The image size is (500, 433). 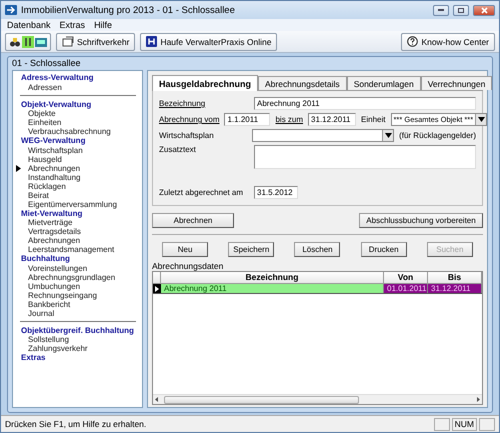 I want to click on field-label: bis zum, so click(x=289, y=119).